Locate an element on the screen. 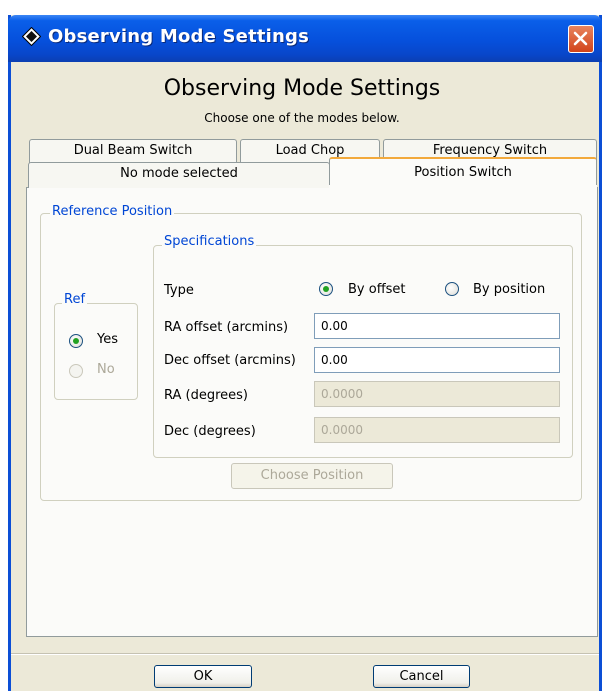  ref-legend: Ref is located at coordinates (75, 299).